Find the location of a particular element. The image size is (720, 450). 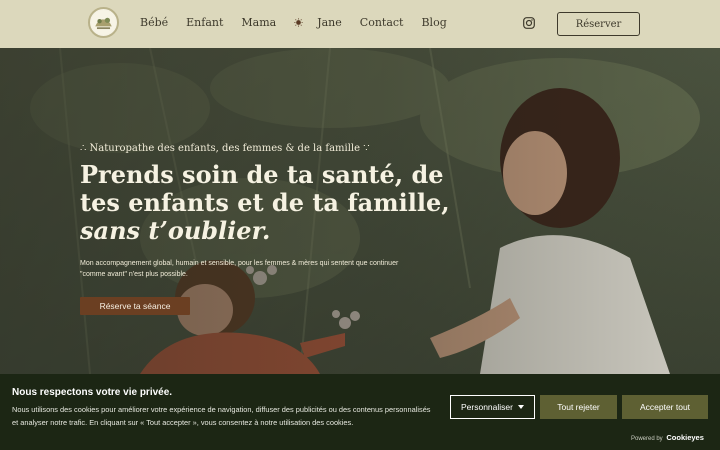

headline-line-1: Prends soin de ta santé, de is located at coordinates (262, 174).